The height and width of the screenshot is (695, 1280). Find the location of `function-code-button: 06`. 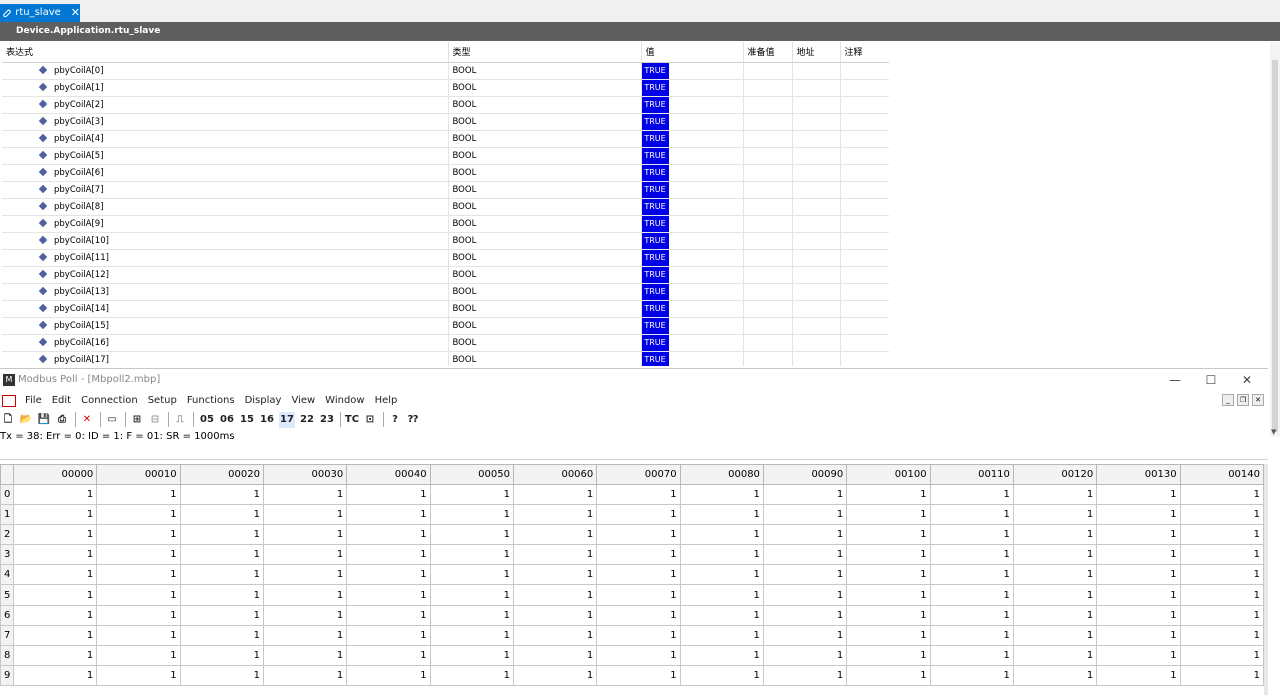

function-code-button: 06 is located at coordinates (227, 420).